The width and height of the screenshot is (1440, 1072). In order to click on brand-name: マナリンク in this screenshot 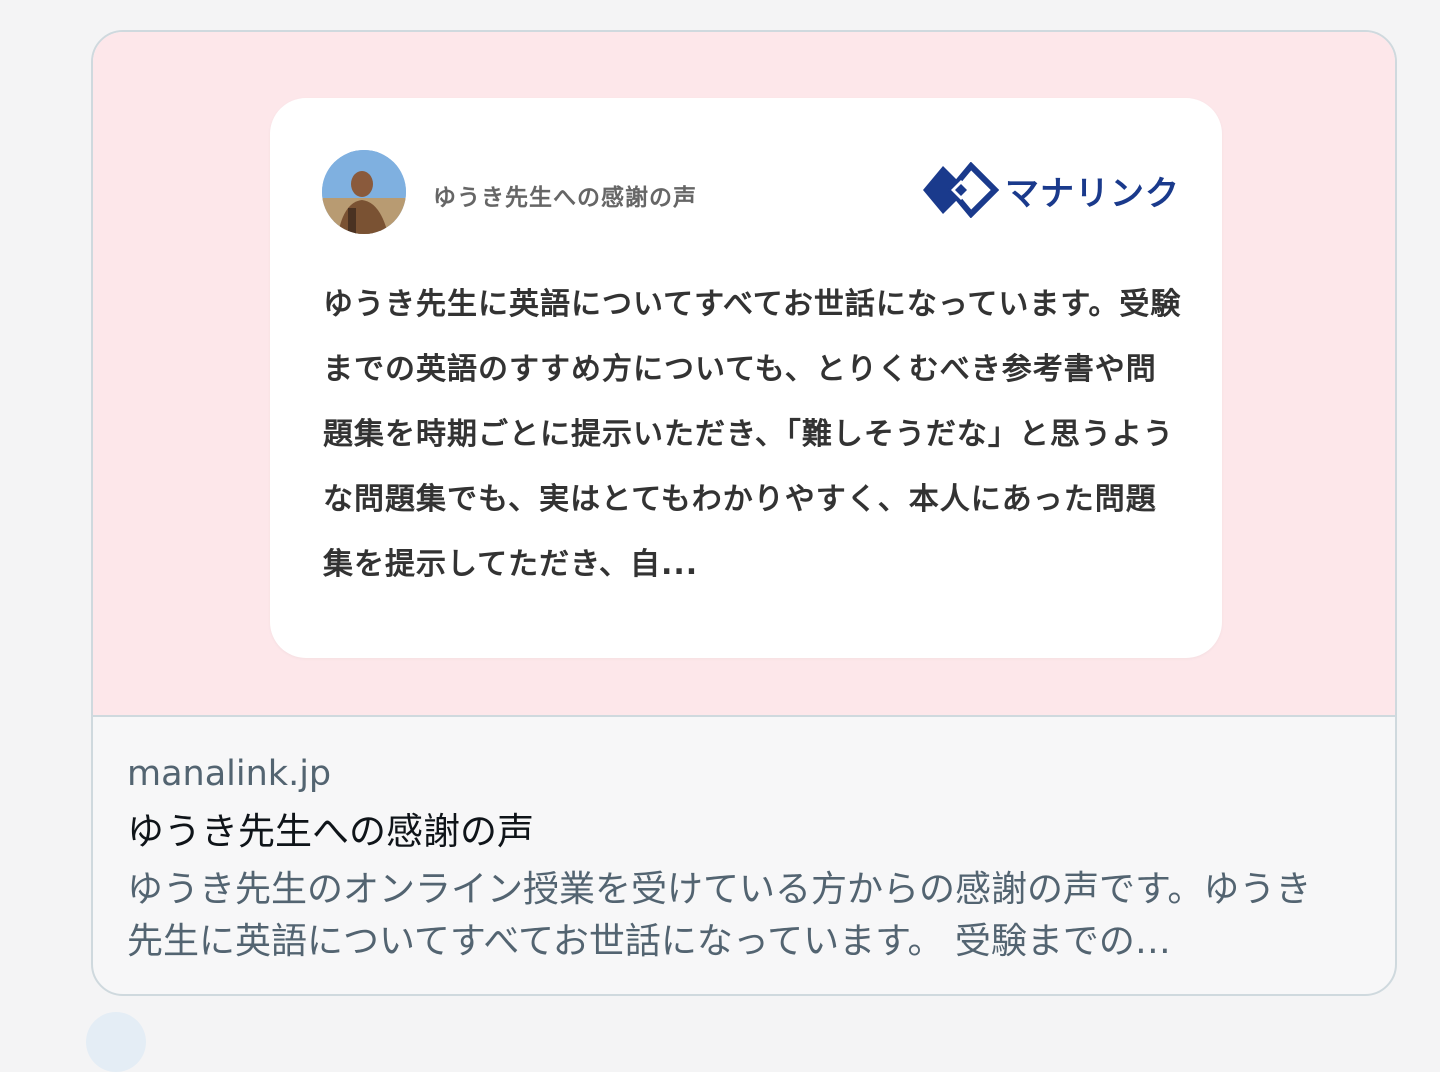, I will do `click(1092, 193)`.